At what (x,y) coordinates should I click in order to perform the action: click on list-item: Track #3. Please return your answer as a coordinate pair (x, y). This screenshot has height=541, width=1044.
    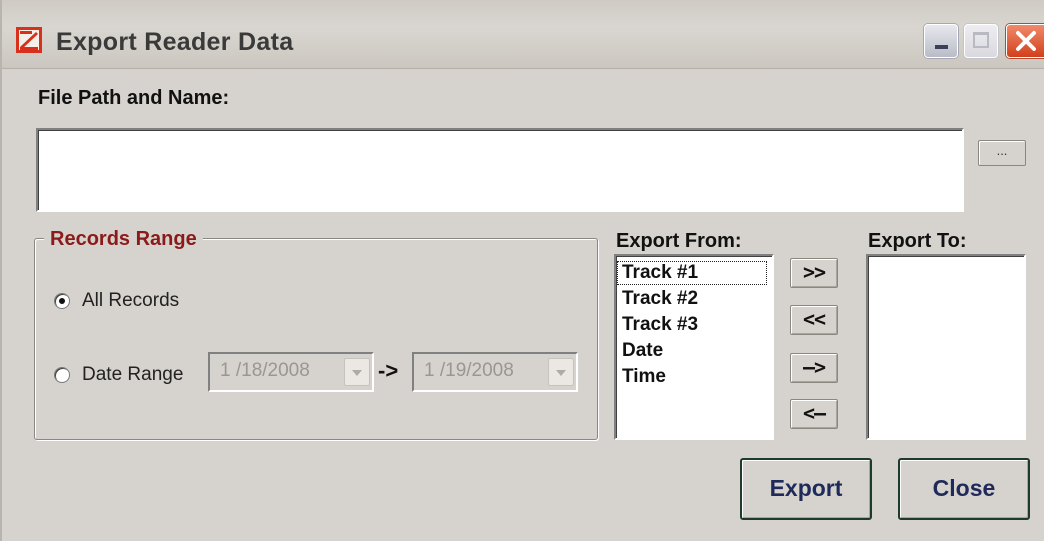
    Looking at the image, I should click on (694, 325).